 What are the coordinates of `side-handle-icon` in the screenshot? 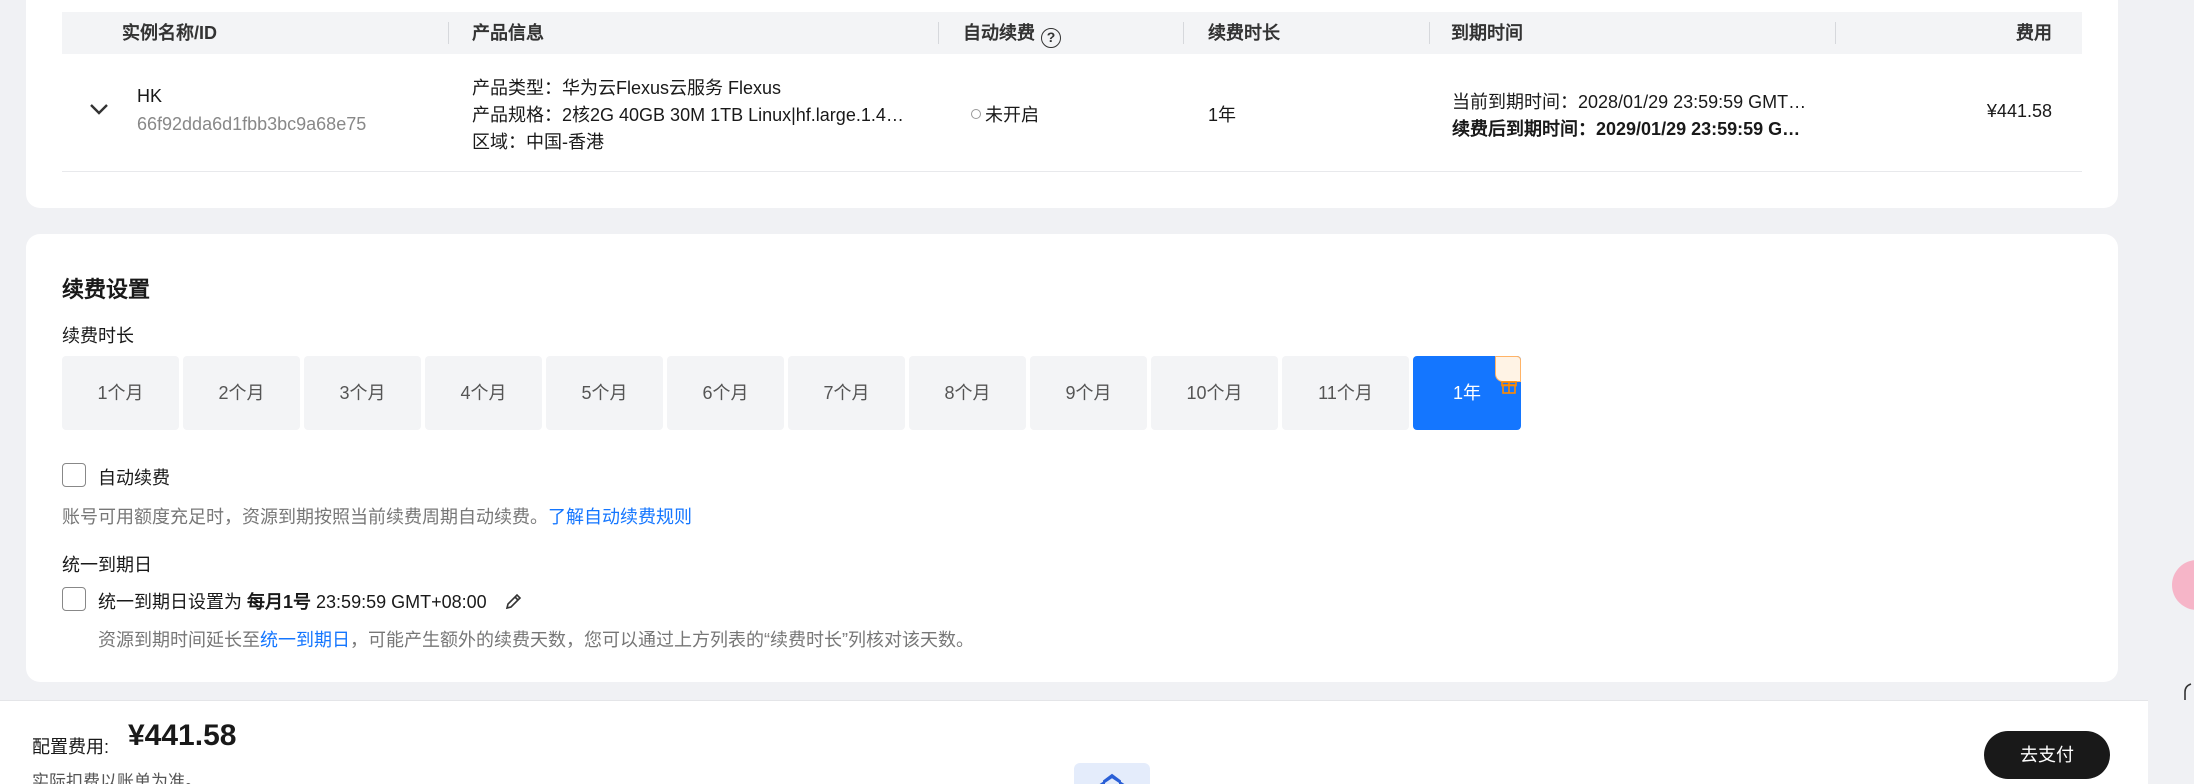 It's located at (2188, 692).